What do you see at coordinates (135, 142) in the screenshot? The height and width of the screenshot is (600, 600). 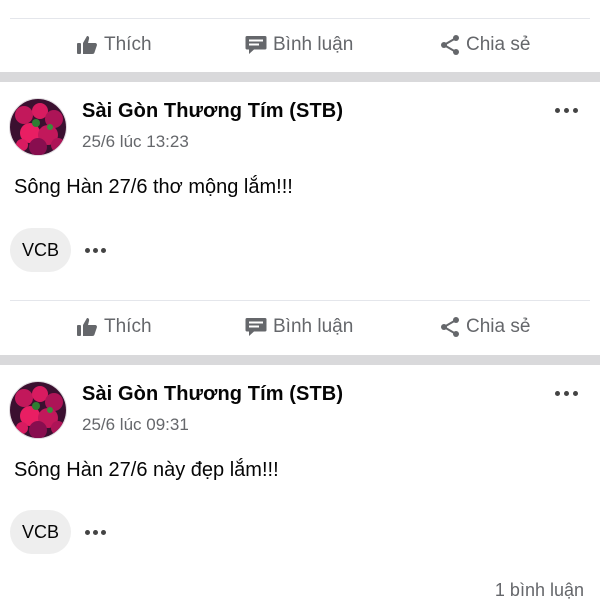 I see `post-timestamp: 25/6 lúc 13:23` at bounding box center [135, 142].